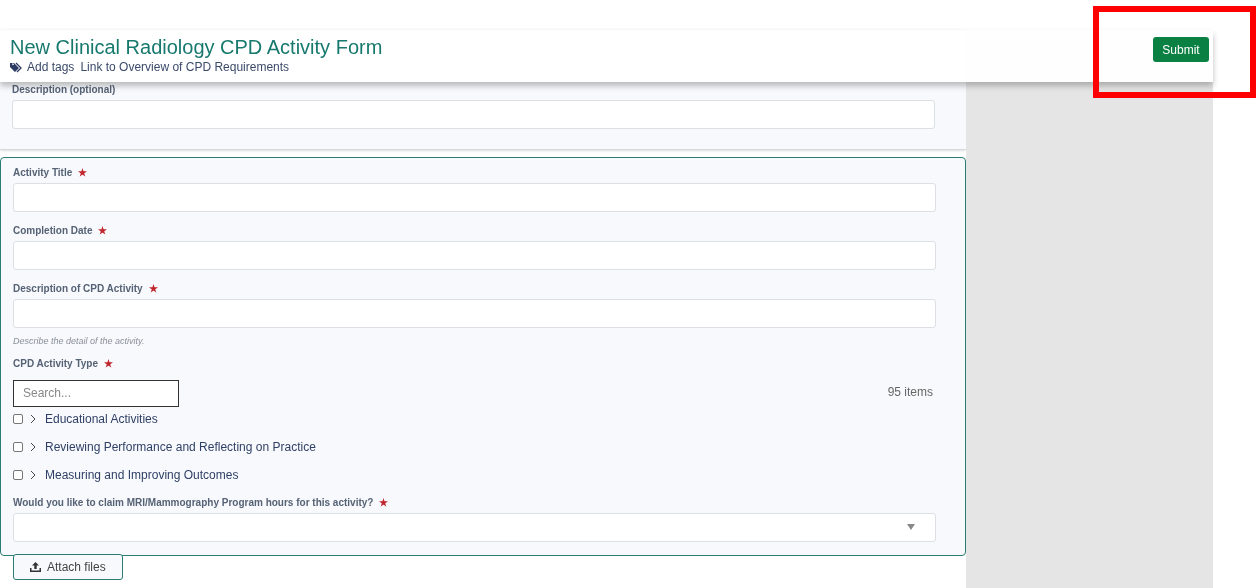 The height and width of the screenshot is (588, 1256). I want to click on upload-icon, so click(35, 566).